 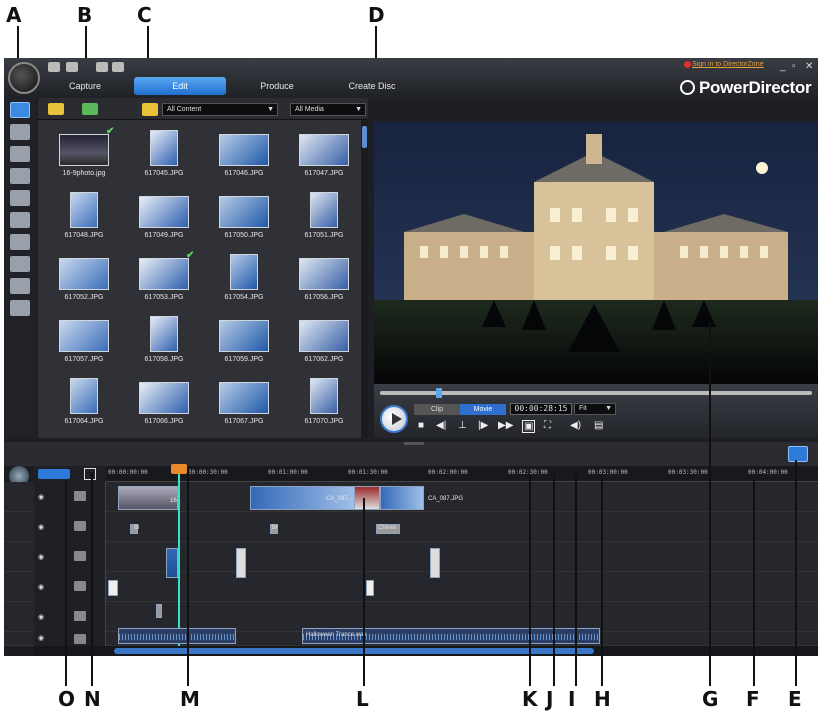 I want to click on plugin-icon, so click(x=90, y=109).